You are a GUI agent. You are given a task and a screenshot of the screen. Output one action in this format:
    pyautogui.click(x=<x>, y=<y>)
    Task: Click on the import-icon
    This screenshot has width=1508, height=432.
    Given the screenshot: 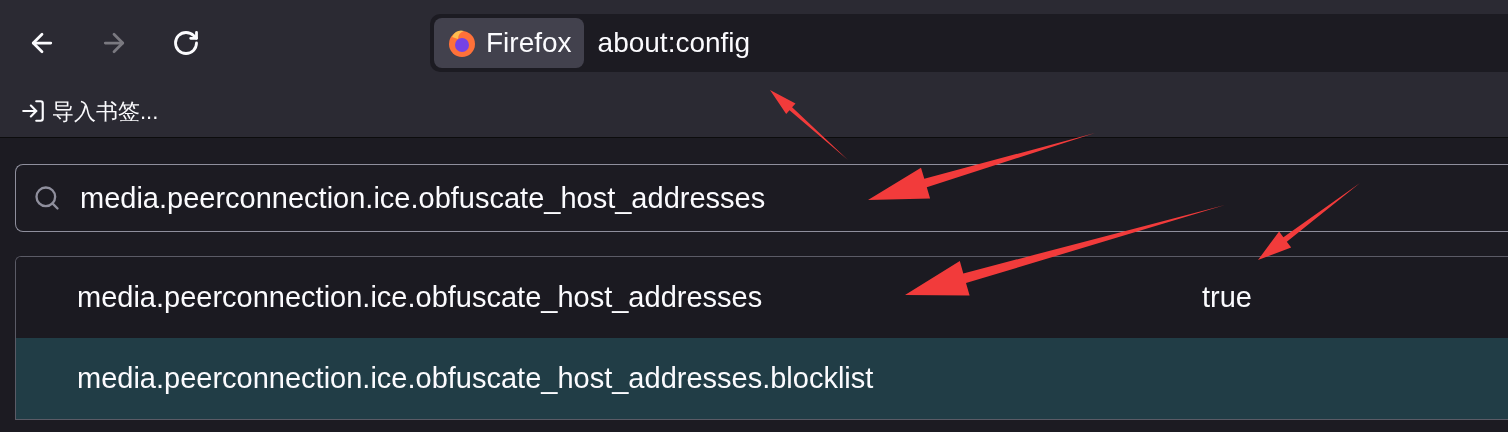 What is the action you would take?
    pyautogui.click(x=33, y=111)
    